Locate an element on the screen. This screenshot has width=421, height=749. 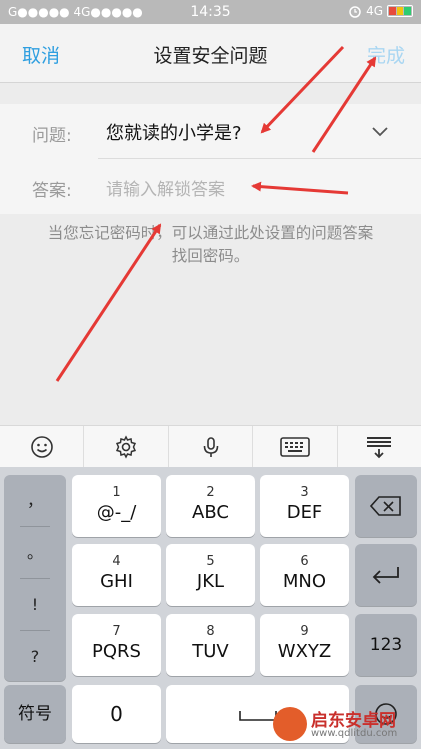
key-6: 6 MNO is located at coordinates (304, 575).